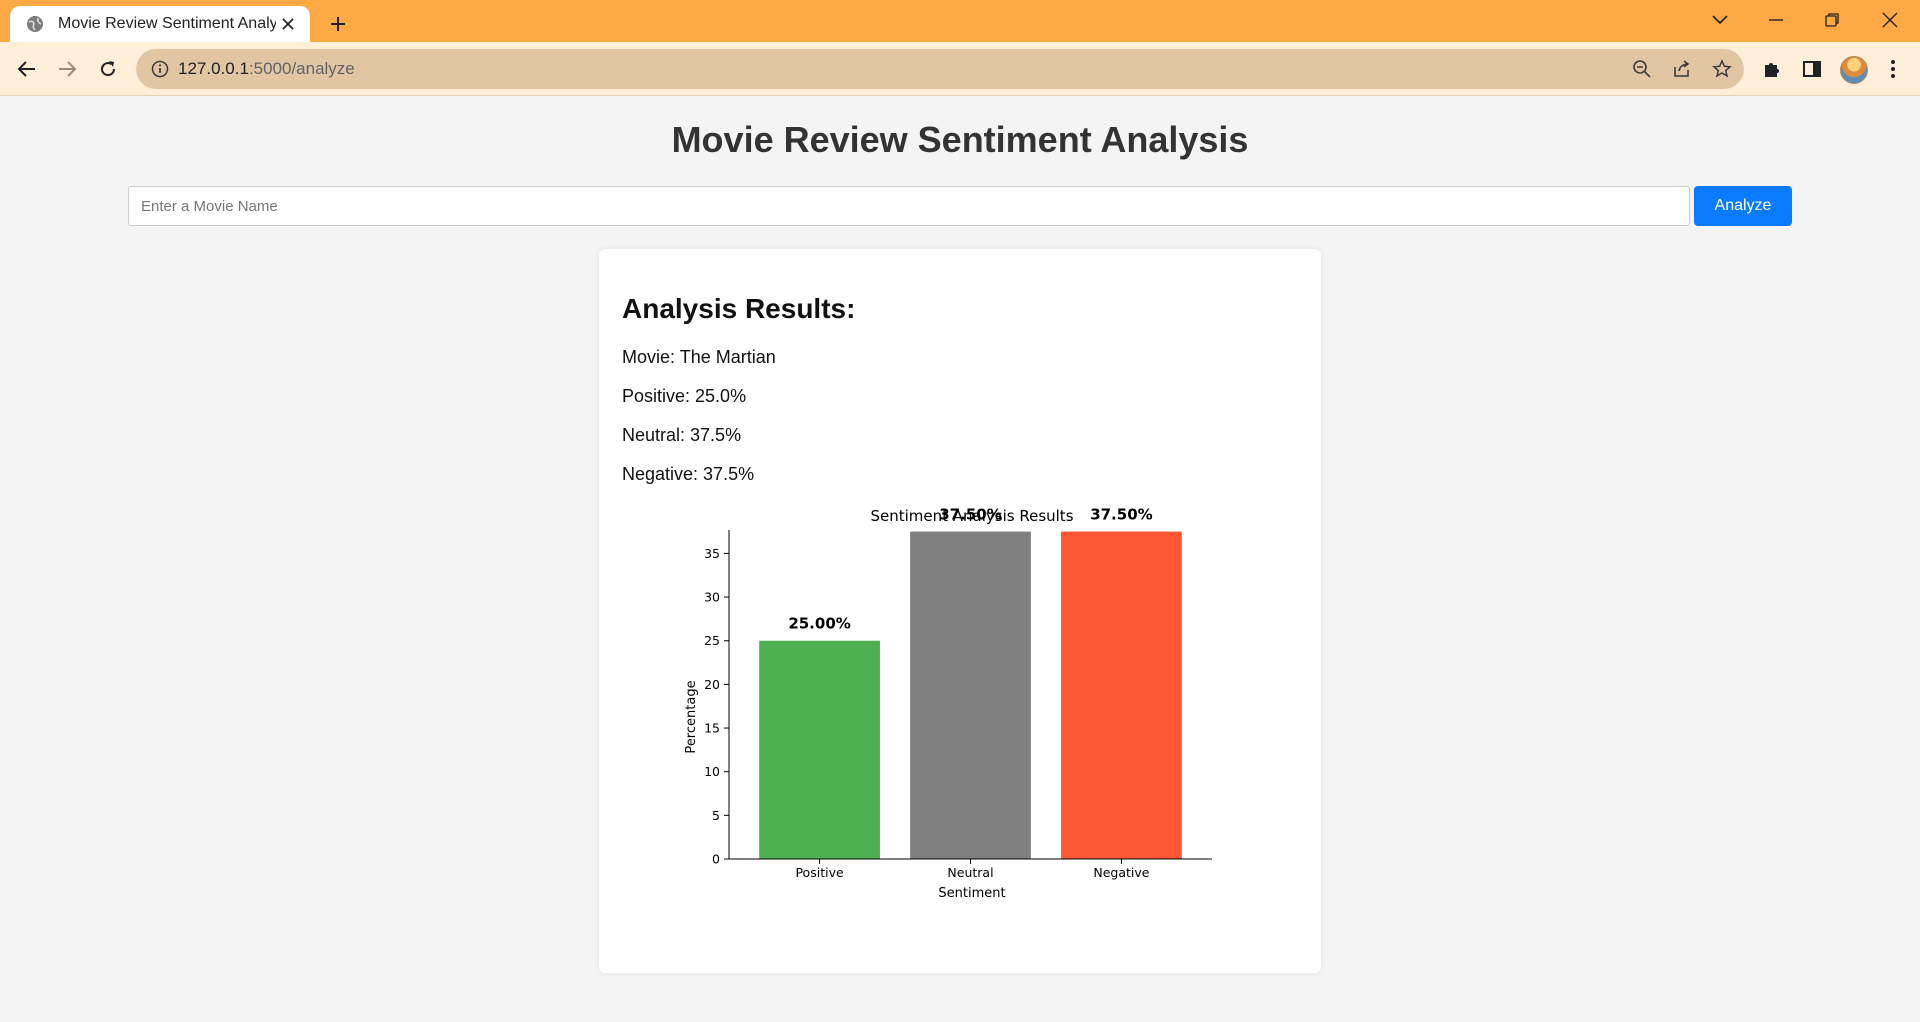 Image resolution: width=1920 pixels, height=1022 pixels. I want to click on y-tick-label: 10, so click(712, 771).